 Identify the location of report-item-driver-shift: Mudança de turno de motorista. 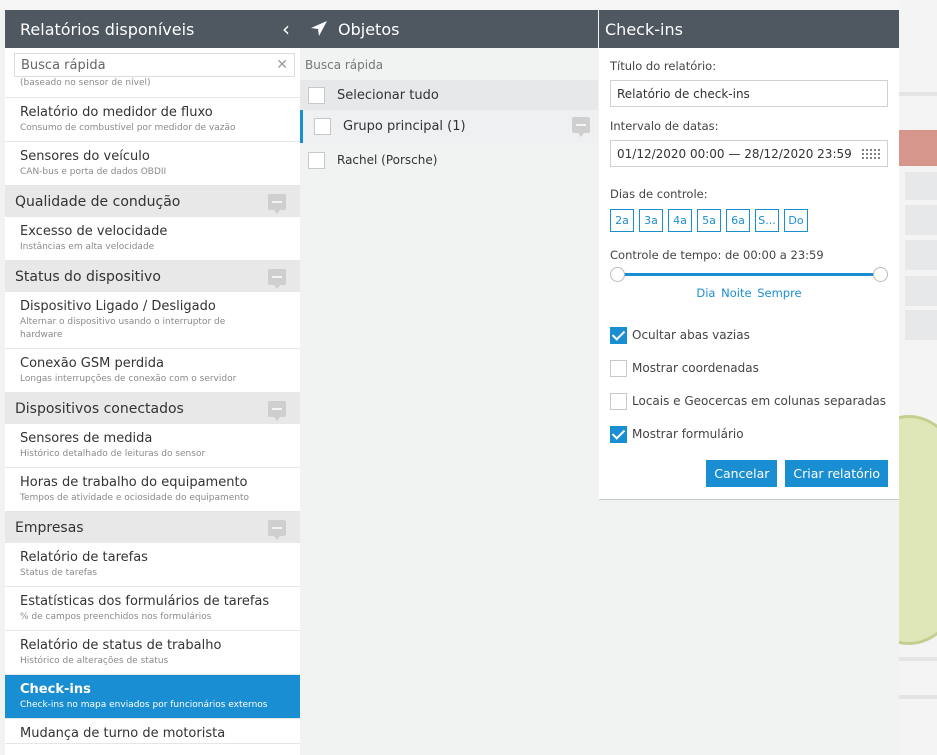
(152, 731).